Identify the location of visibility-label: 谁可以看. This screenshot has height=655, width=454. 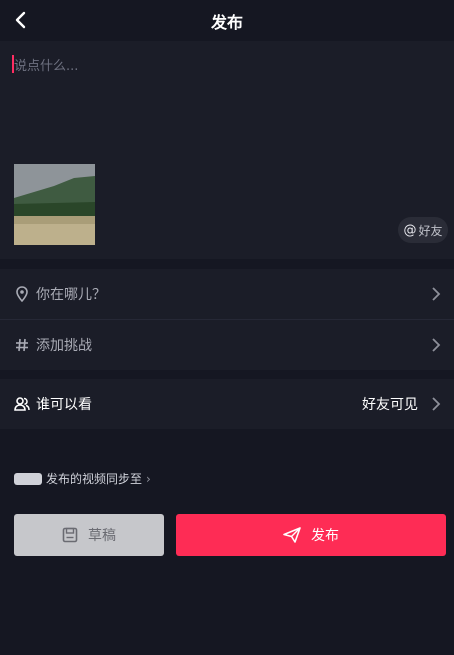
(64, 405).